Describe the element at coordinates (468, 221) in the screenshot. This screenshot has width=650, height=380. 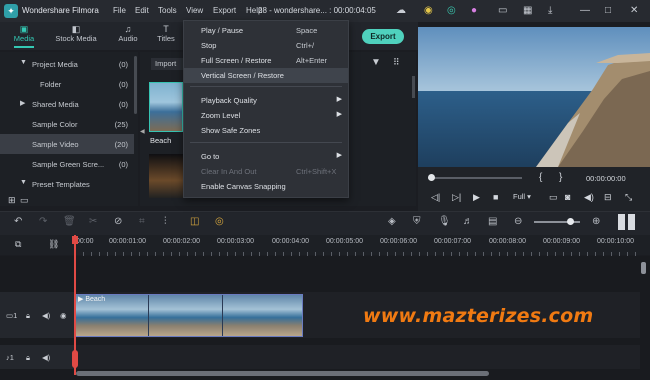
I see `music-list-icon: ♬` at that location.